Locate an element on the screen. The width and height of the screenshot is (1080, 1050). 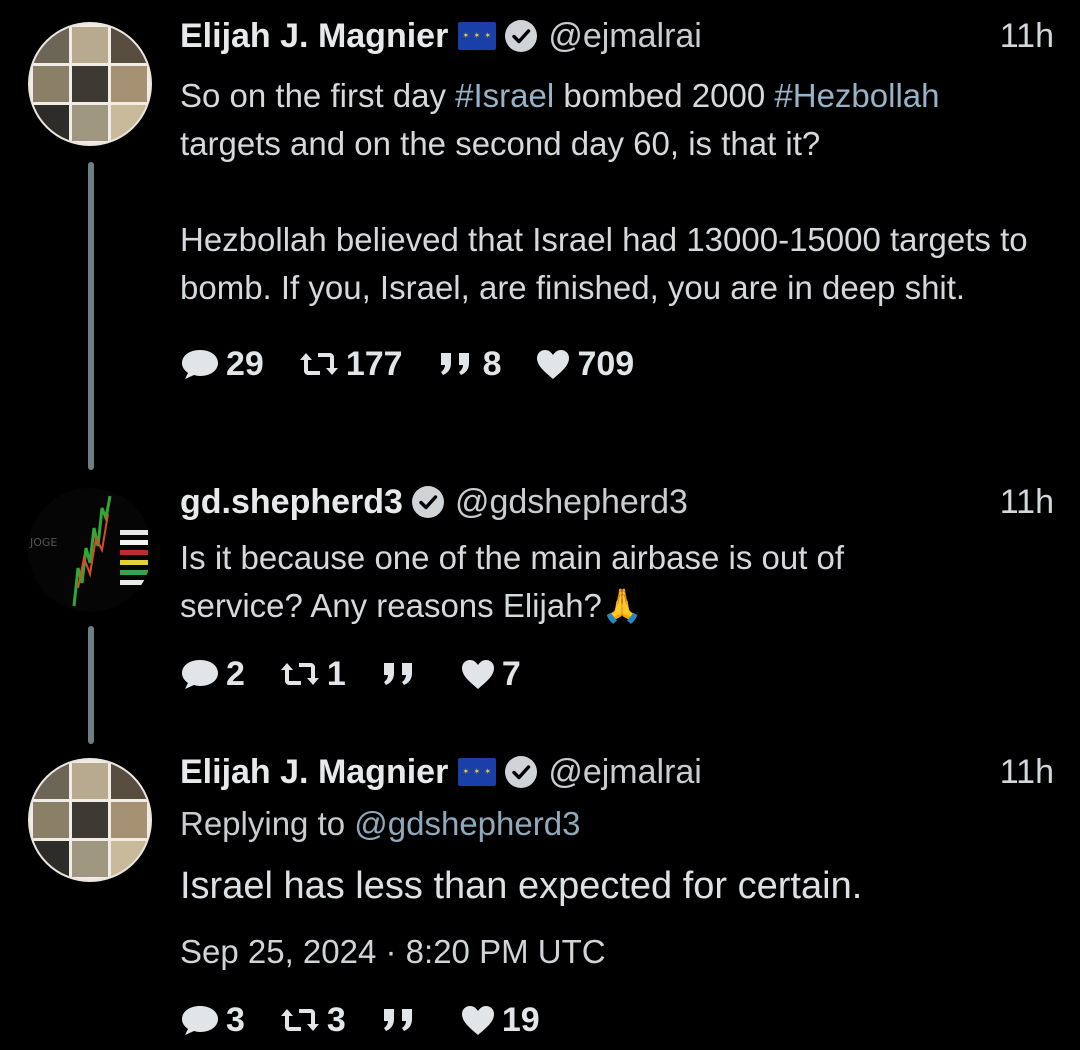
reply-button: 2 is located at coordinates (212, 674).